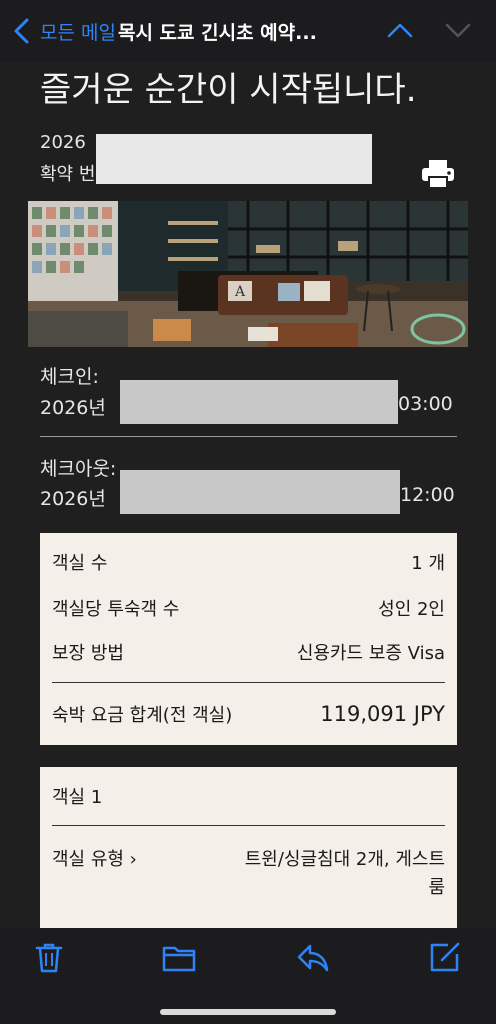 This screenshot has height=1024, width=496. I want to click on headline: 즐거운 순간이 시작됩니다., so click(228, 90).